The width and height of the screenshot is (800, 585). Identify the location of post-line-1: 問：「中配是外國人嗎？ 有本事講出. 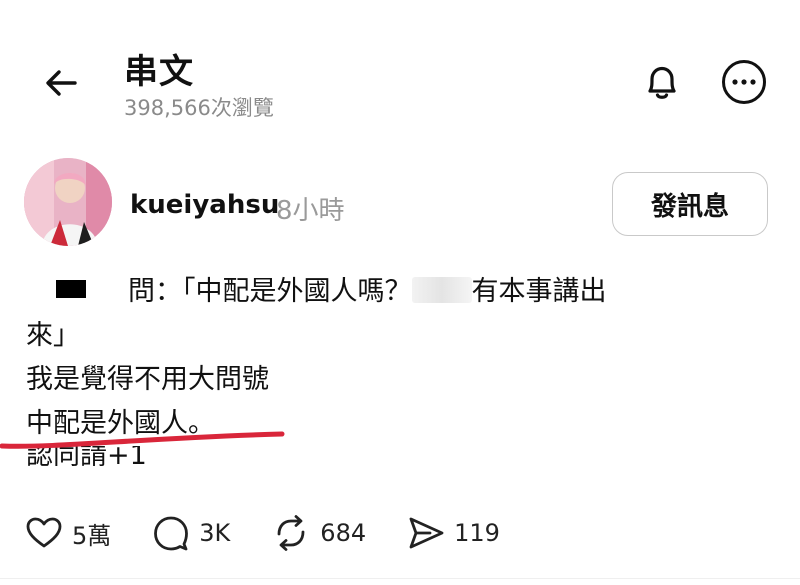
(396, 292).